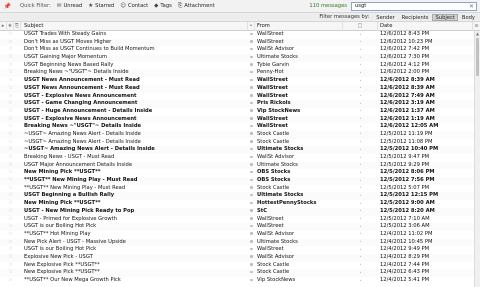  I want to click on from-column-header: From, so click(299, 26).